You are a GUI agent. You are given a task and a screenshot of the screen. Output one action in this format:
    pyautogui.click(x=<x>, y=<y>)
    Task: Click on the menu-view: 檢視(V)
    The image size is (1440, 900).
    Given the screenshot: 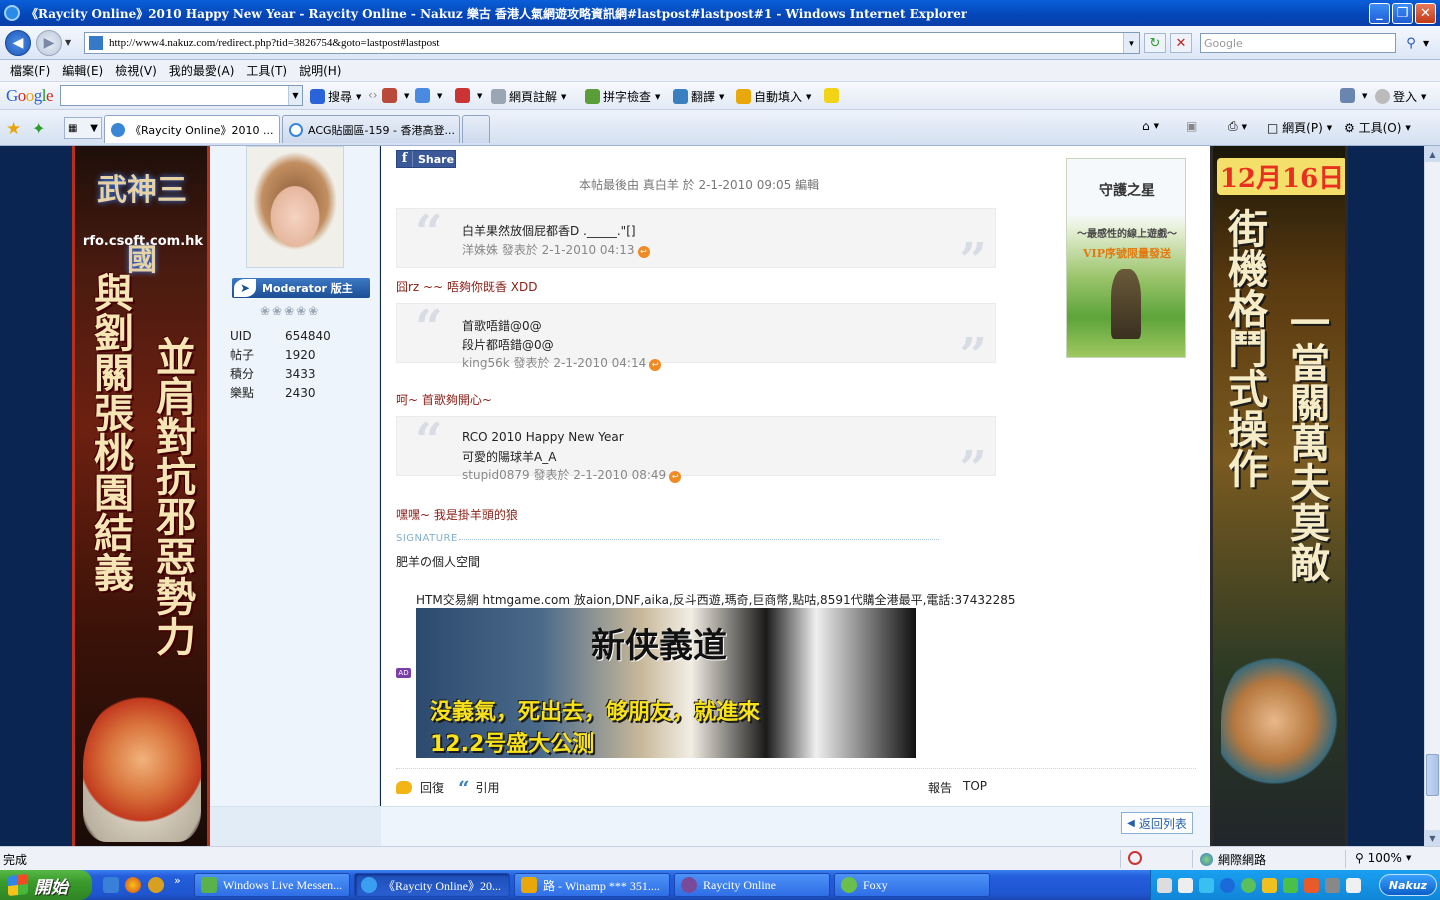 What is the action you would take?
    pyautogui.click(x=136, y=70)
    